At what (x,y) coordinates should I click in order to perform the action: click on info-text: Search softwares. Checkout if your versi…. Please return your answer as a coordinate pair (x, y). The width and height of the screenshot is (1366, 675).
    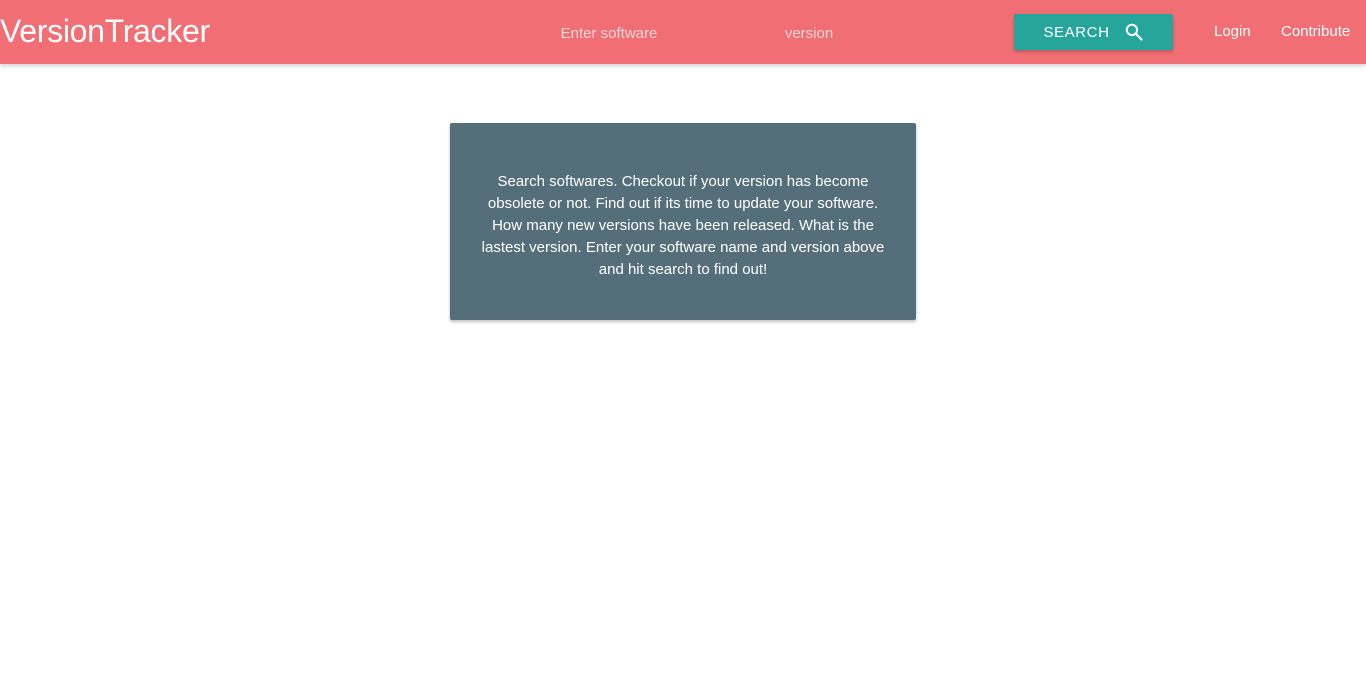
    Looking at the image, I should click on (683, 225).